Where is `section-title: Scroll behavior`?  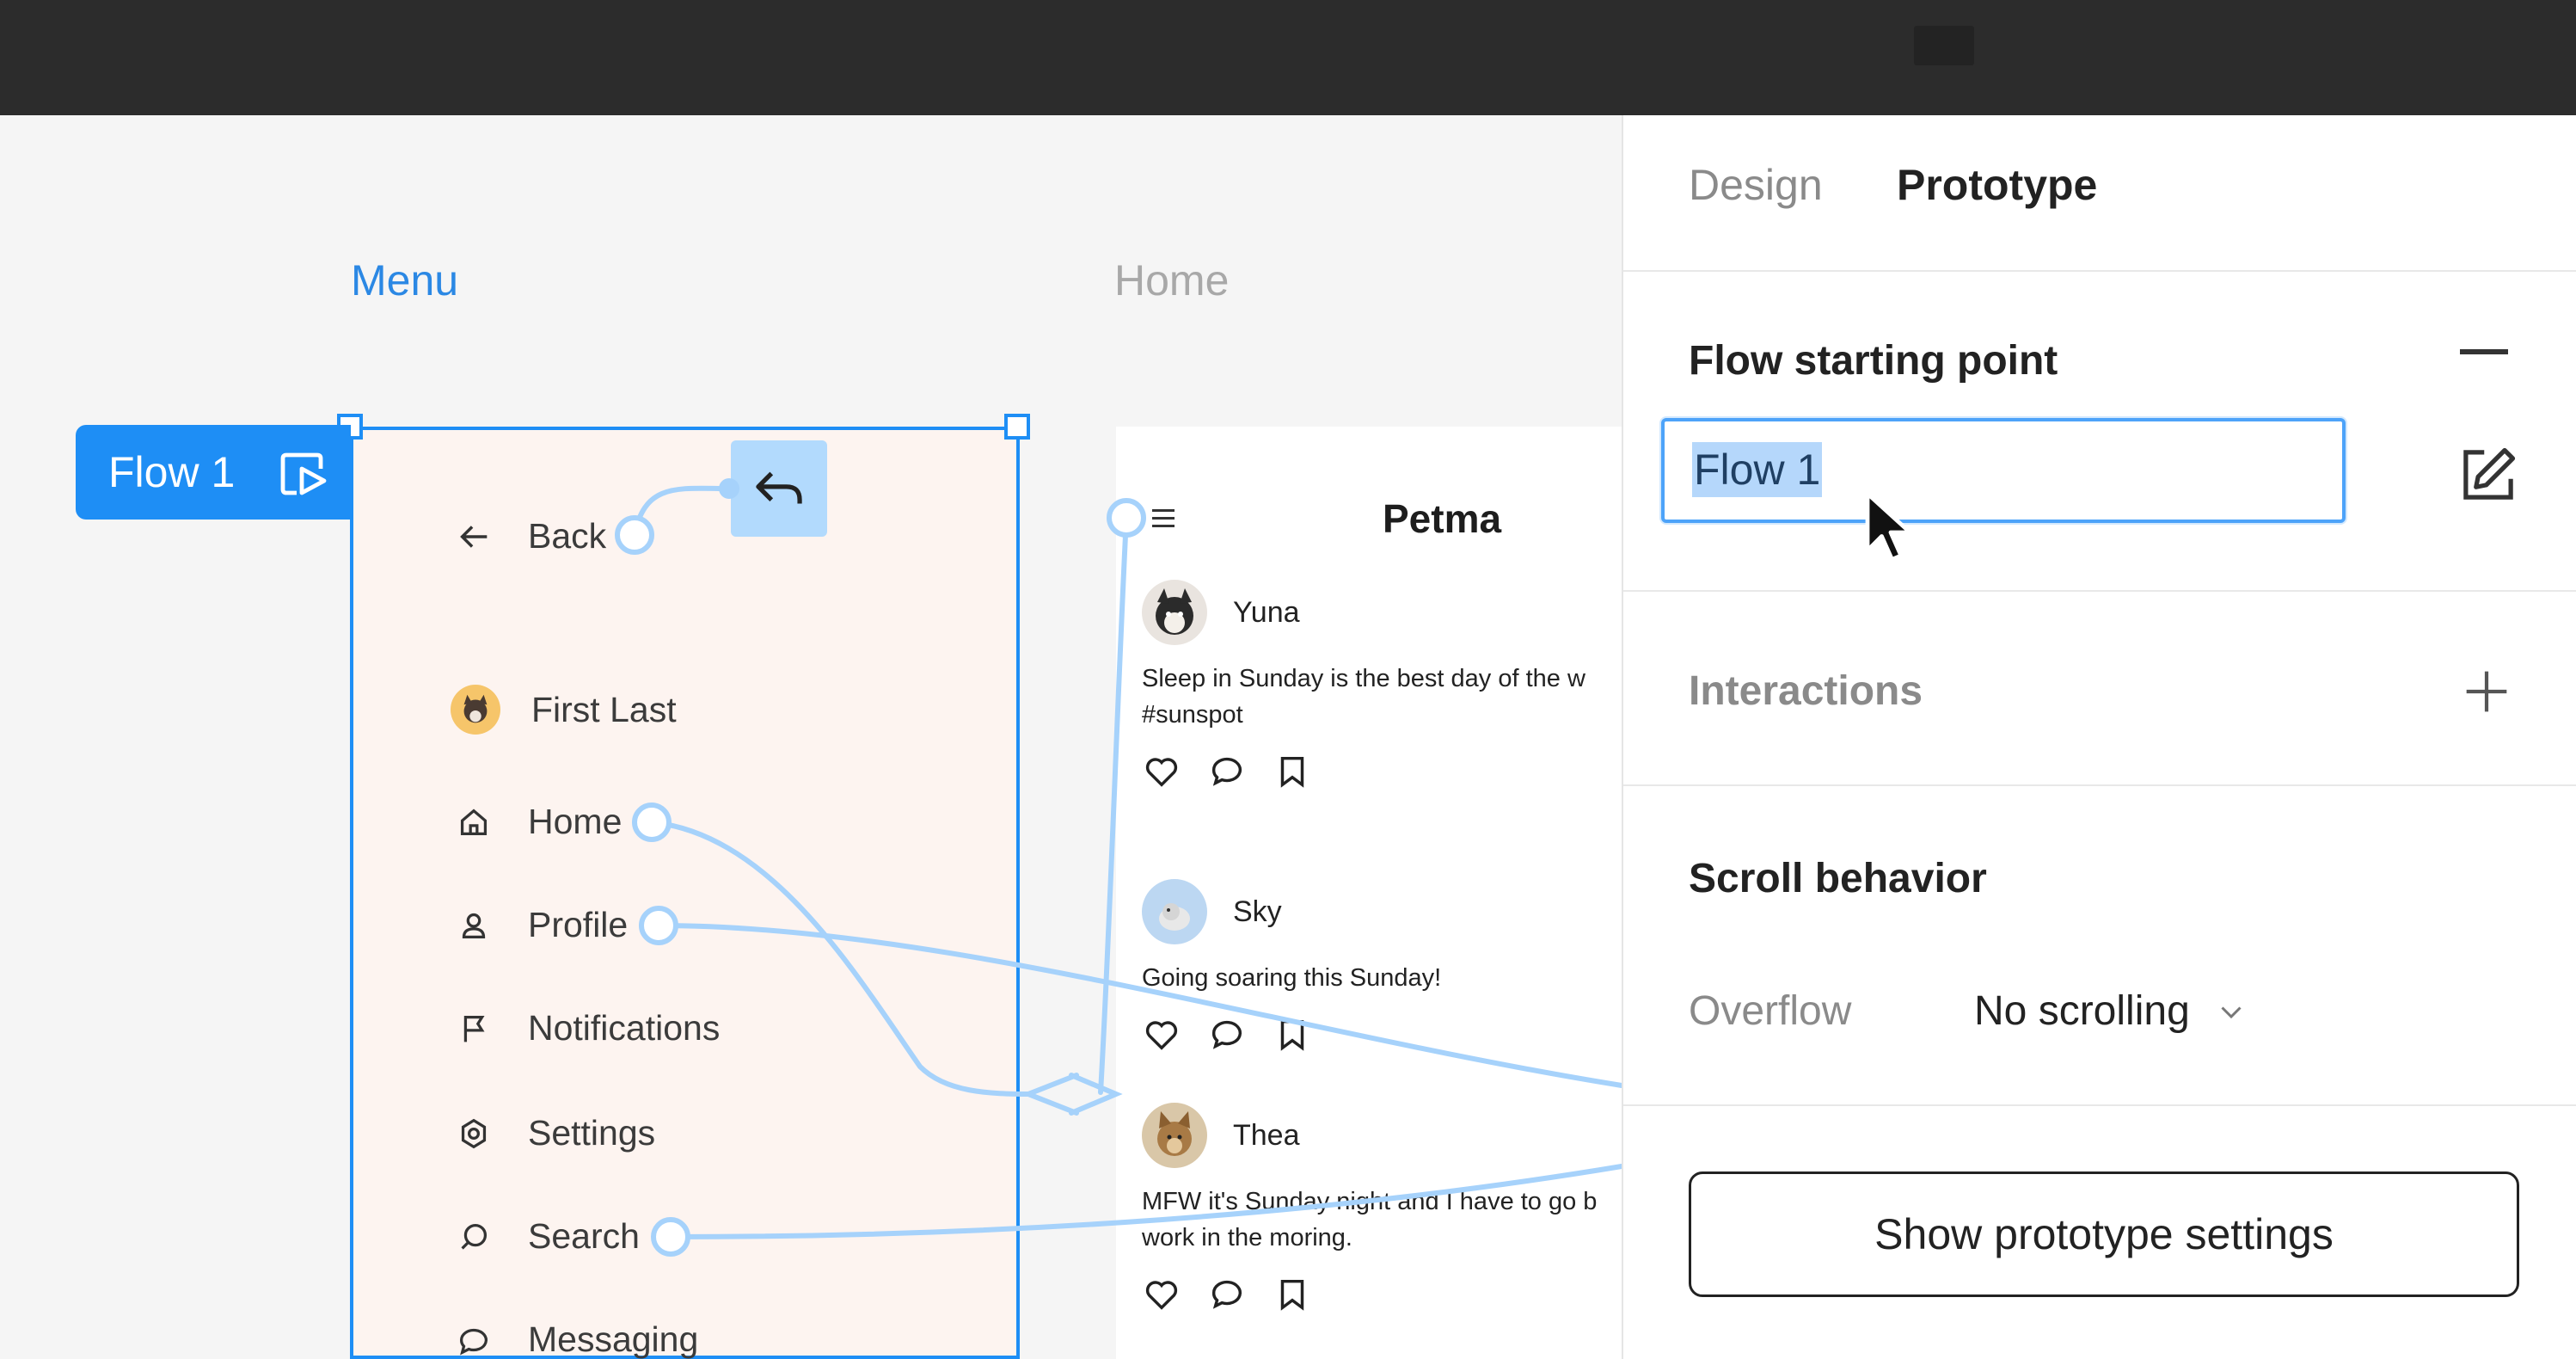 section-title: Scroll behavior is located at coordinates (1838, 879).